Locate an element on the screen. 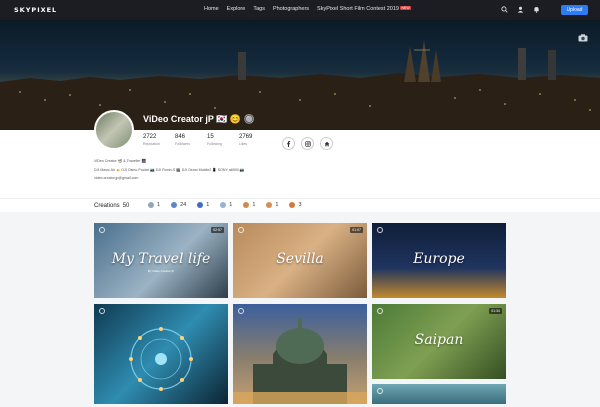 This screenshot has width=600, height=407. social-links is located at coordinates (307, 143).